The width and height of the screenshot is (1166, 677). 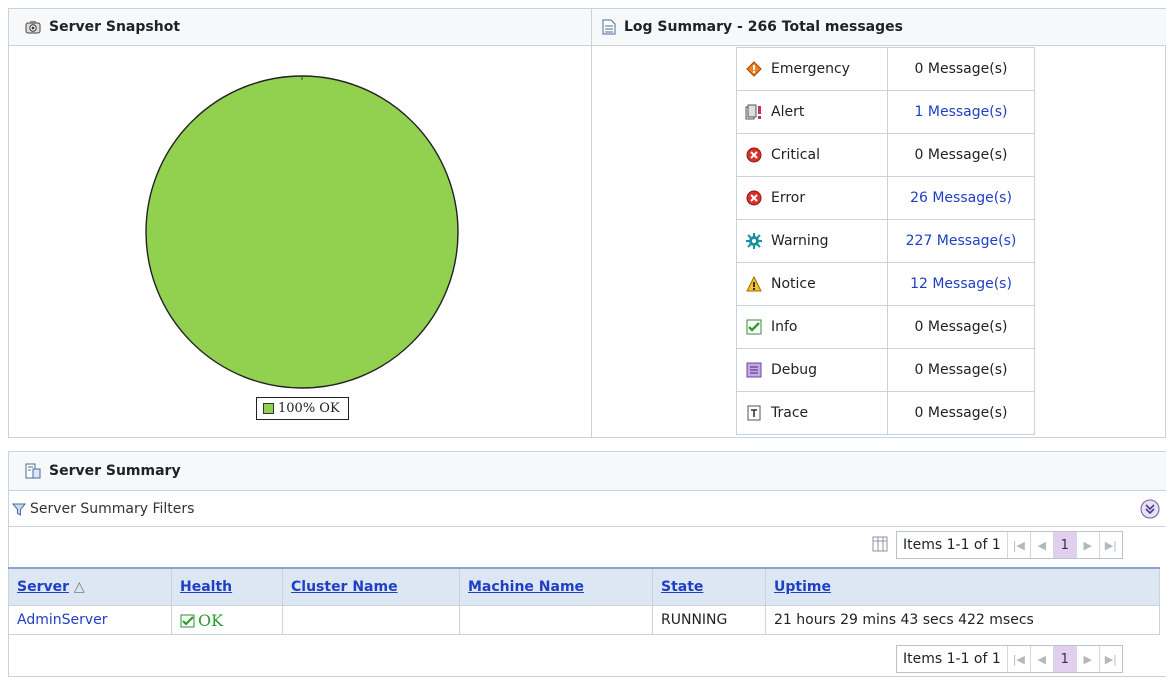 I want to click on pager-bottom: Items 1-1 of 1 |◀ ◀ 1 ▶ ▶|, so click(x=1009, y=659).